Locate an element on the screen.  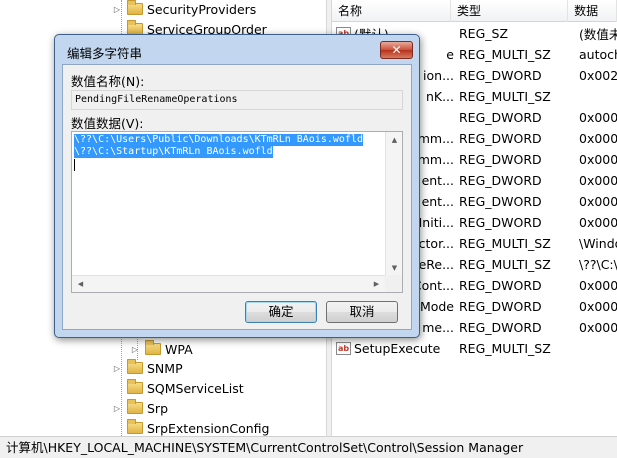
dialog-title: 编辑多字符串 is located at coordinates (105, 53).